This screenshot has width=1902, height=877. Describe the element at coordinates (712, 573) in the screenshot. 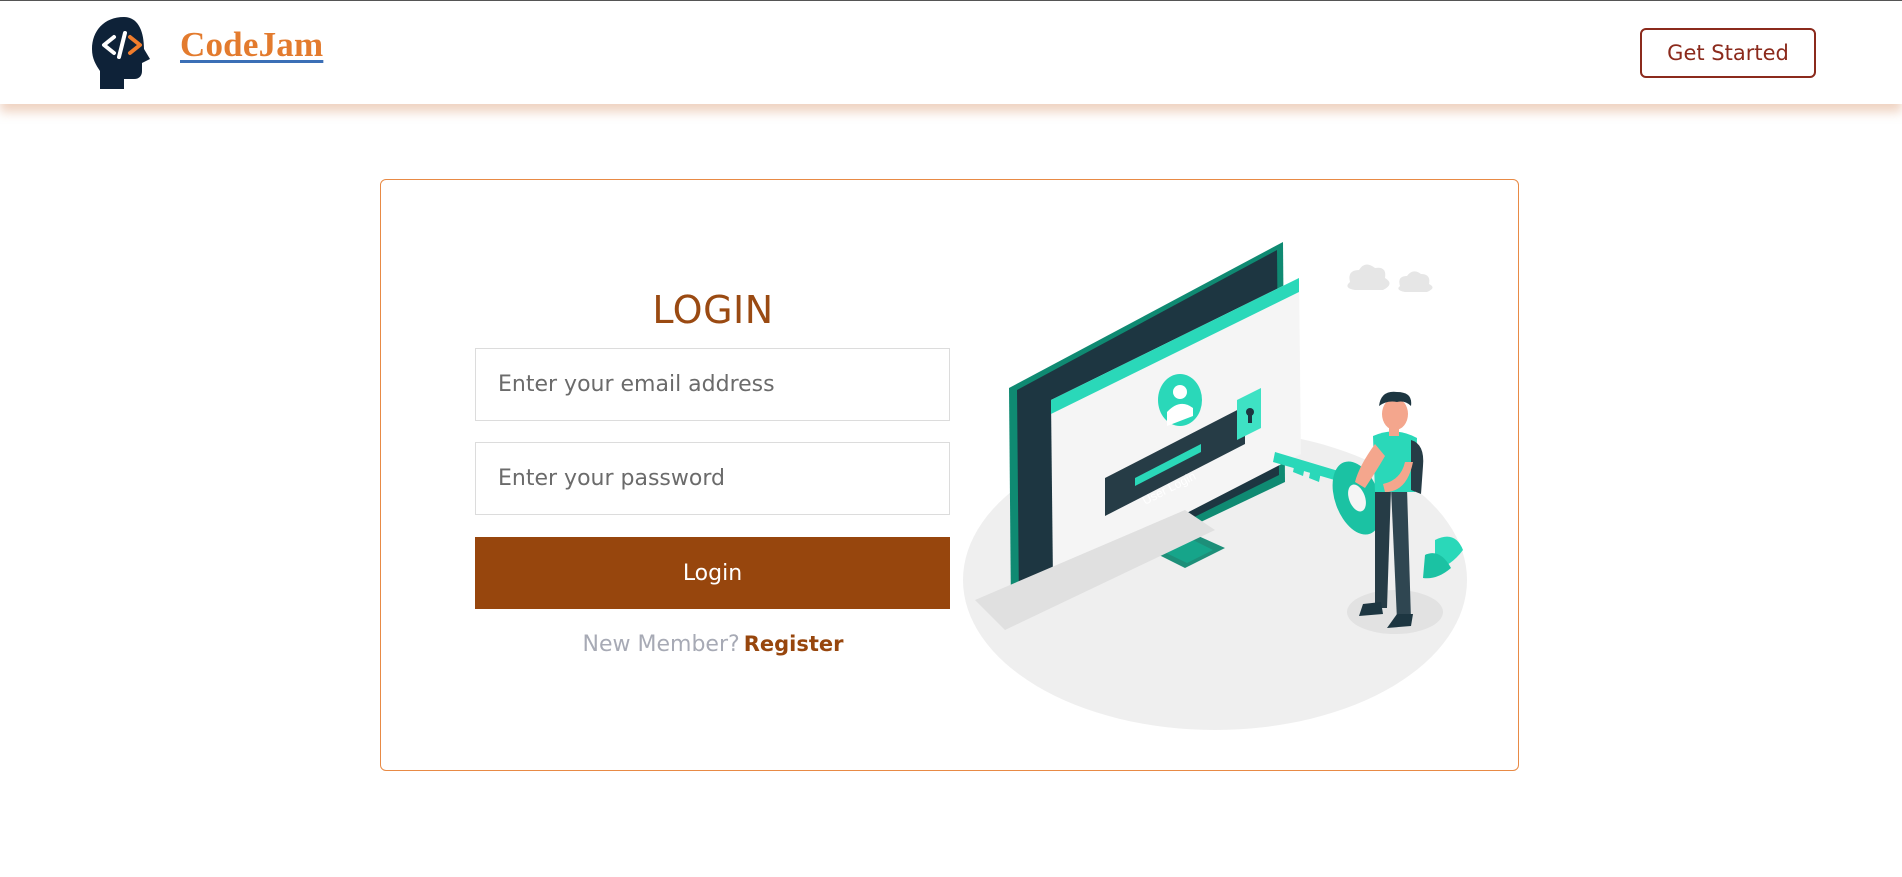

I see `login-button: Login` at that location.